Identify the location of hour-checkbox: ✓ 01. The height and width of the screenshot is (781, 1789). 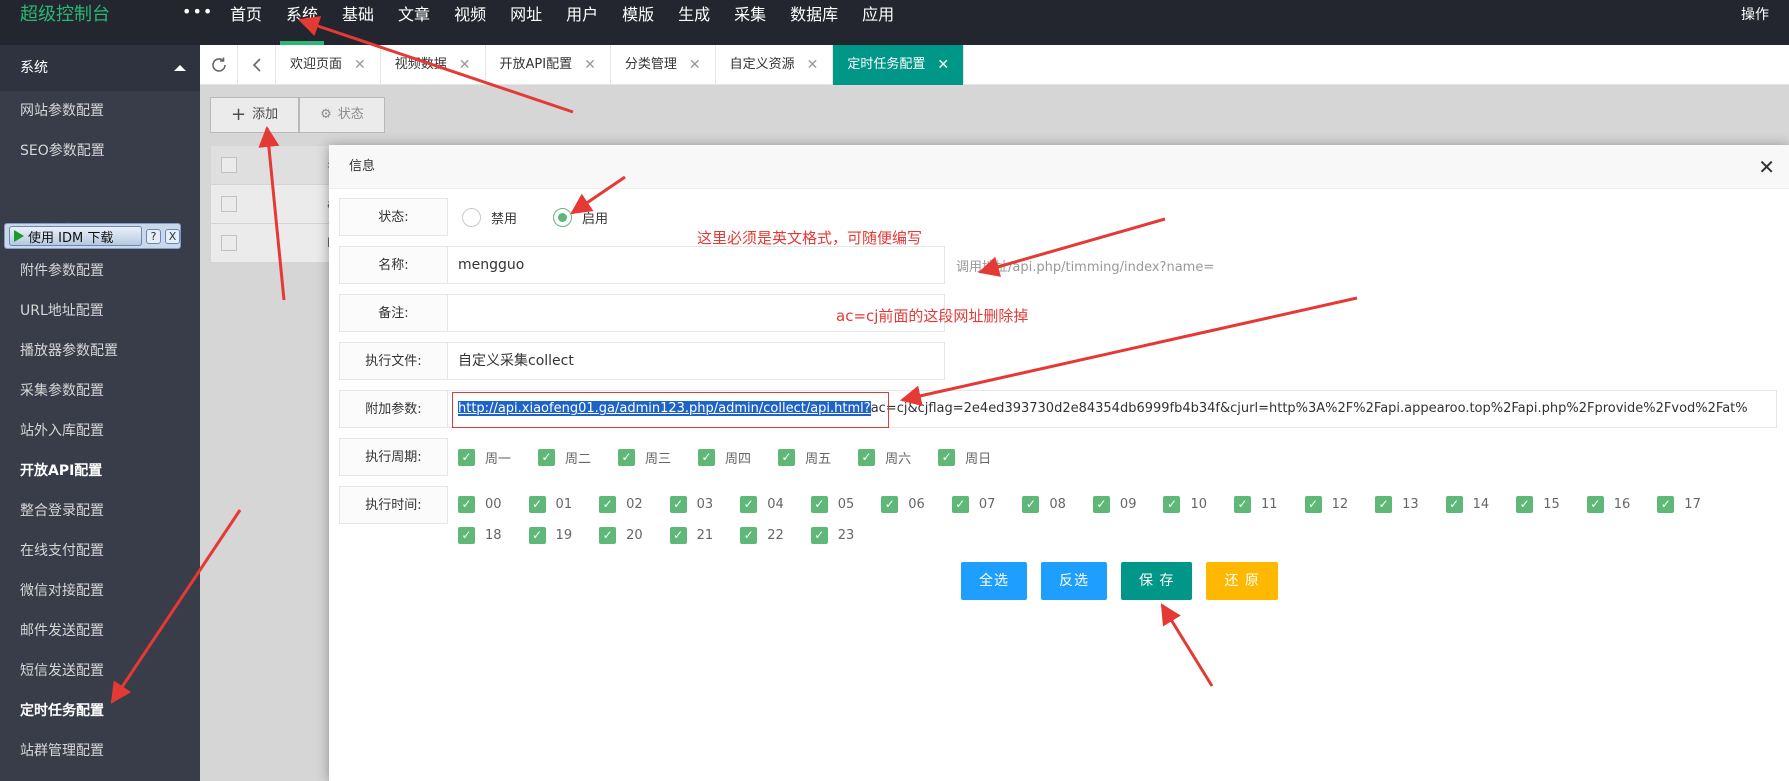
(550, 504).